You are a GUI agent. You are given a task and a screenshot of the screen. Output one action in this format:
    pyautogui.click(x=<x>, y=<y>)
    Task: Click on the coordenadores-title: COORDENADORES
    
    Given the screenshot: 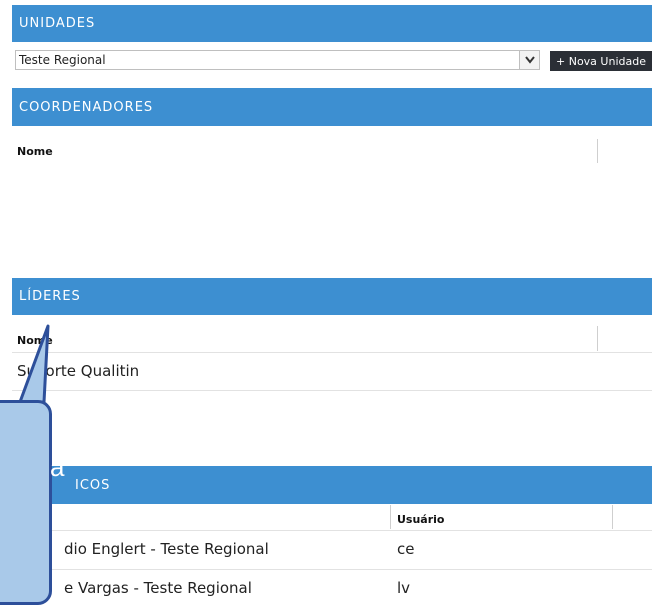 What is the action you would take?
    pyautogui.click(x=86, y=107)
    